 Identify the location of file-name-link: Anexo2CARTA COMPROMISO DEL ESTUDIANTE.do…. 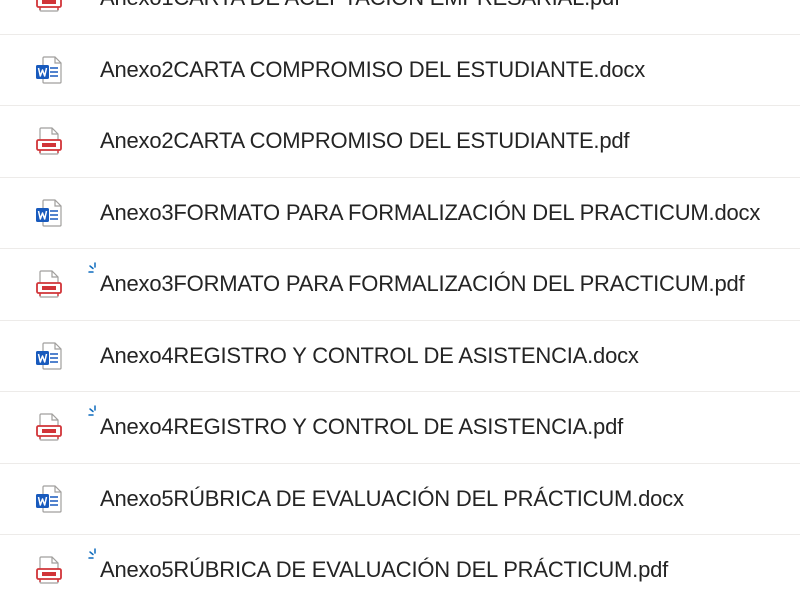
(372, 70).